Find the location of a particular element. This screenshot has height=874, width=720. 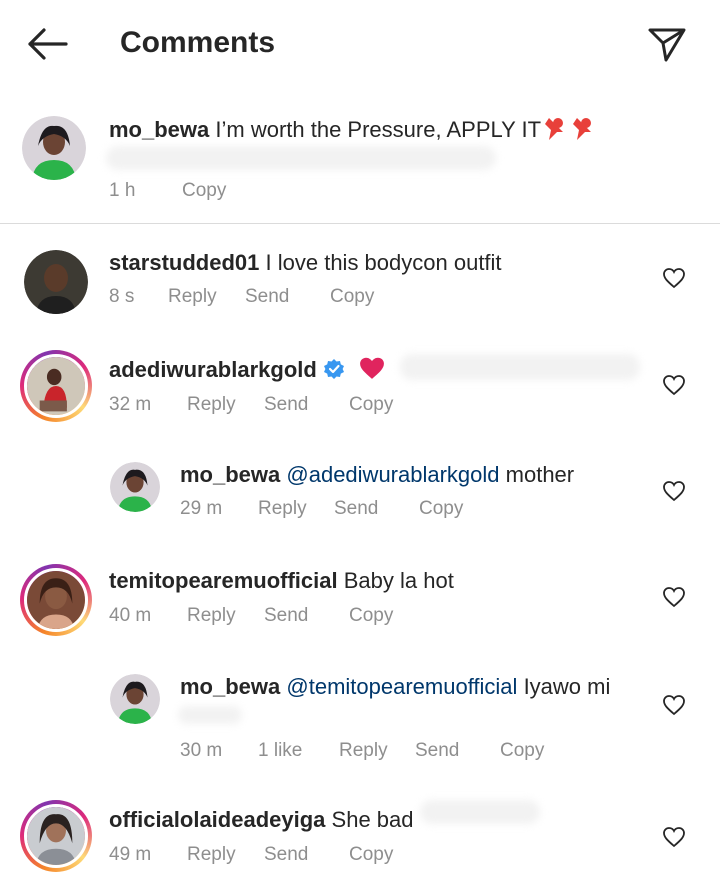

comment-meta: 29 m Reply Send Copy is located at coordinates (340, 510).